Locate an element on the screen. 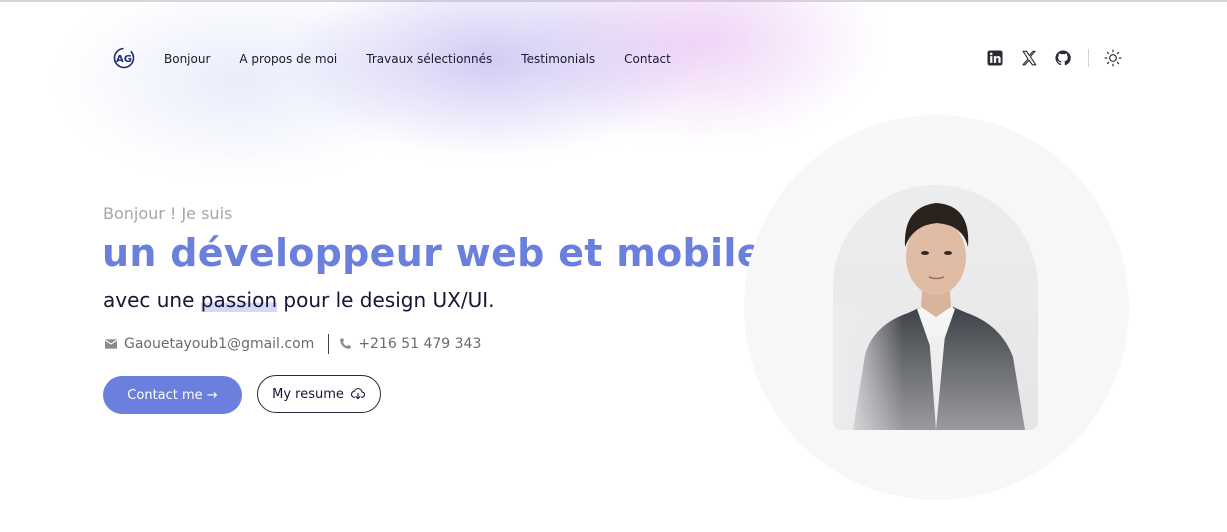 The image size is (1227, 532). contact-divider is located at coordinates (329, 344).